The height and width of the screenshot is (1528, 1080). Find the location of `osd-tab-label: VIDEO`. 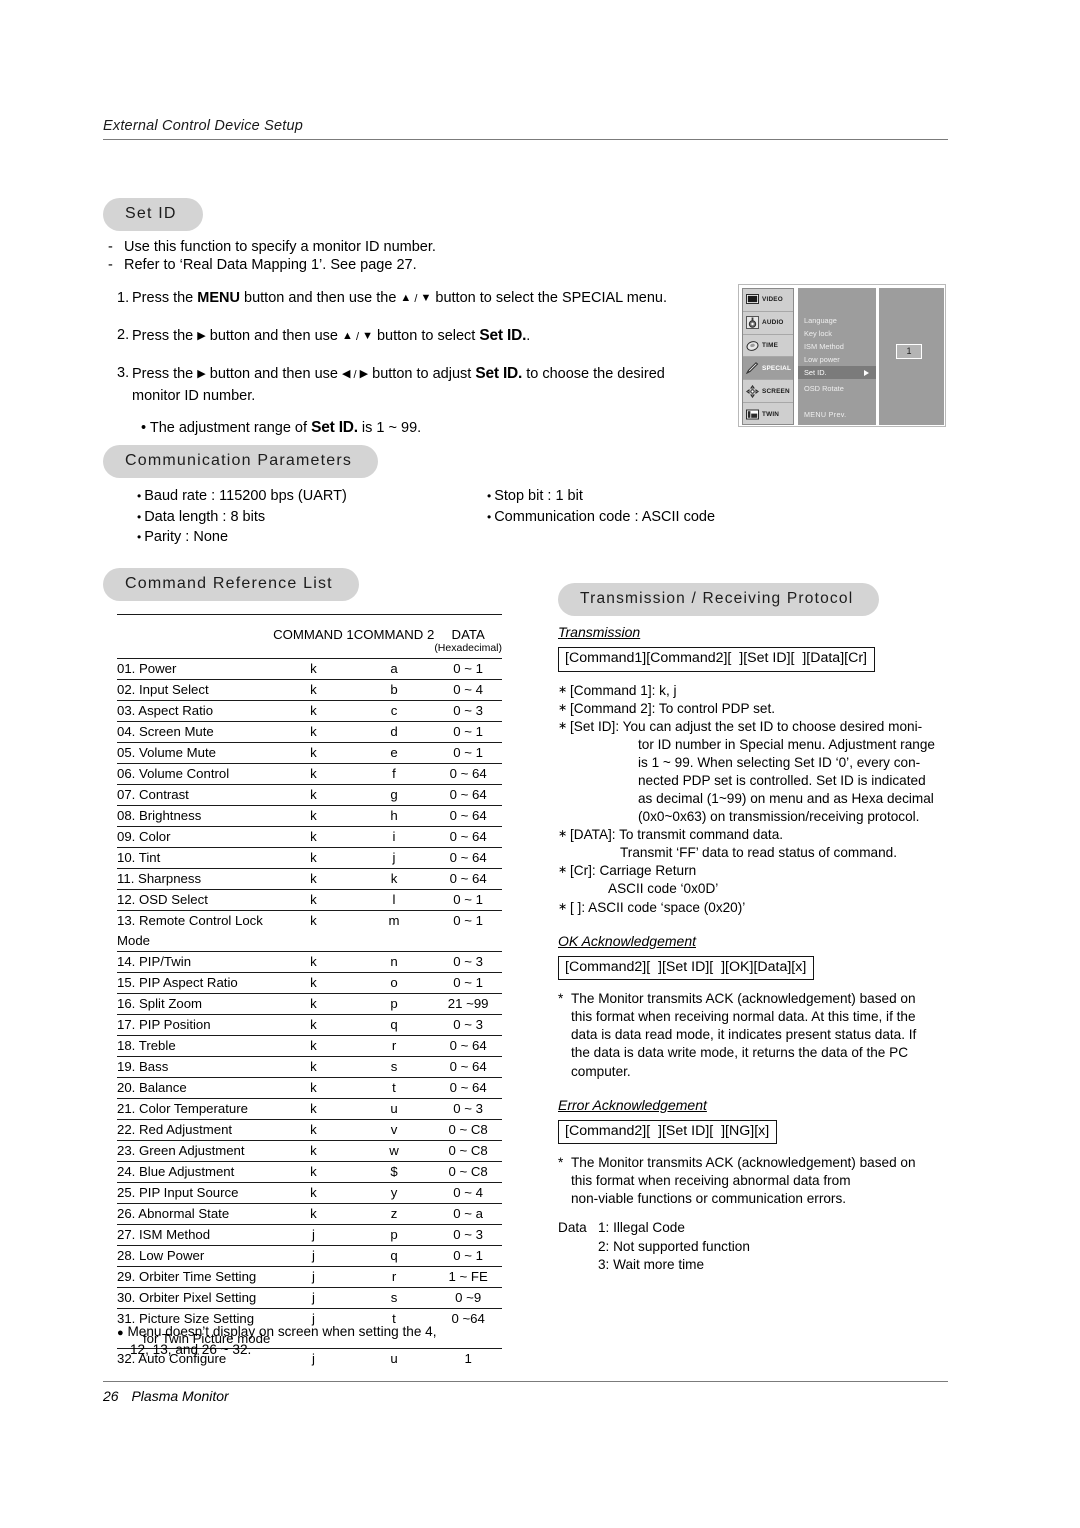

osd-tab-label: VIDEO is located at coordinates (772, 300).